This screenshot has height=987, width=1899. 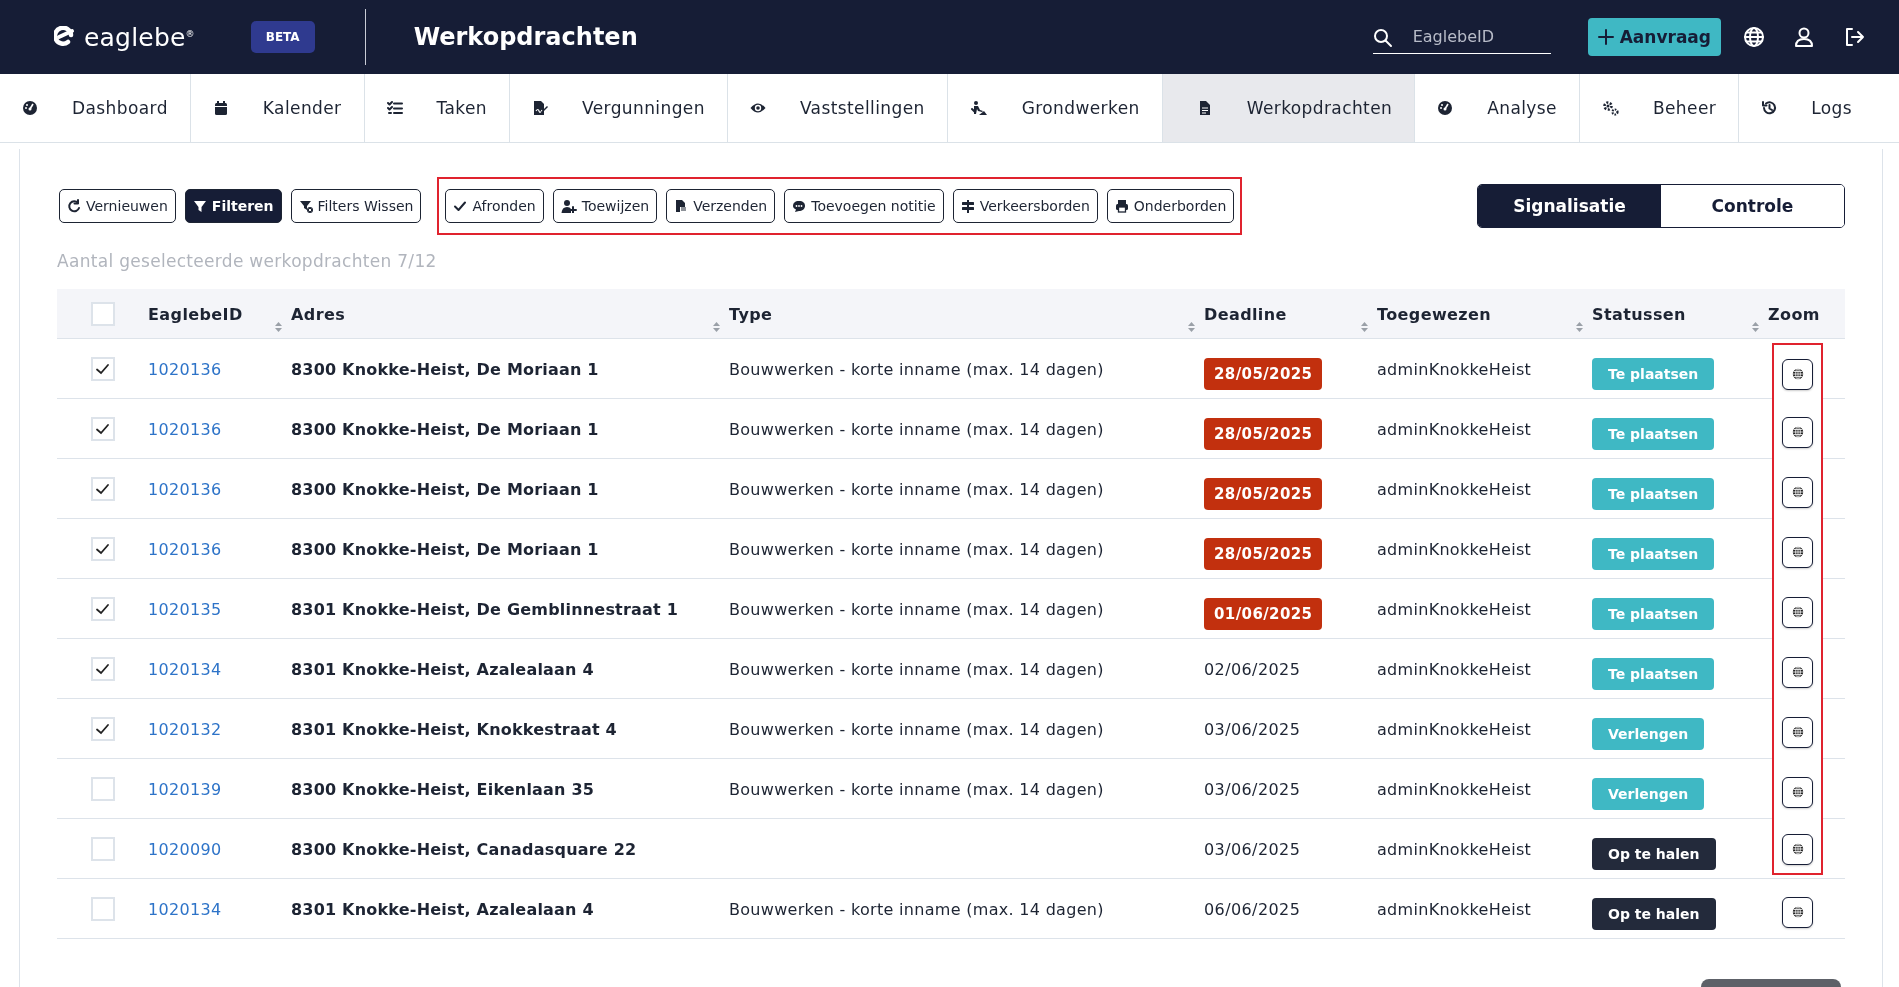 What do you see at coordinates (185, 849) in the screenshot?
I see `id-link: 1020090` at bounding box center [185, 849].